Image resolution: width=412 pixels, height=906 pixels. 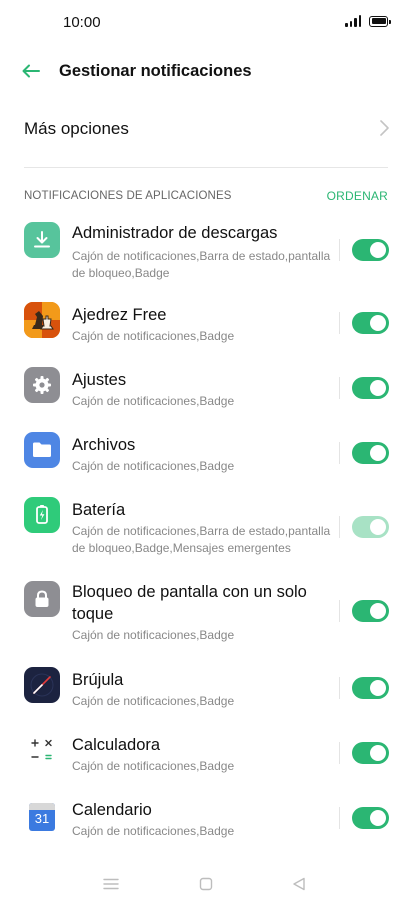 I want to click on menu-icon, so click(x=111, y=884).